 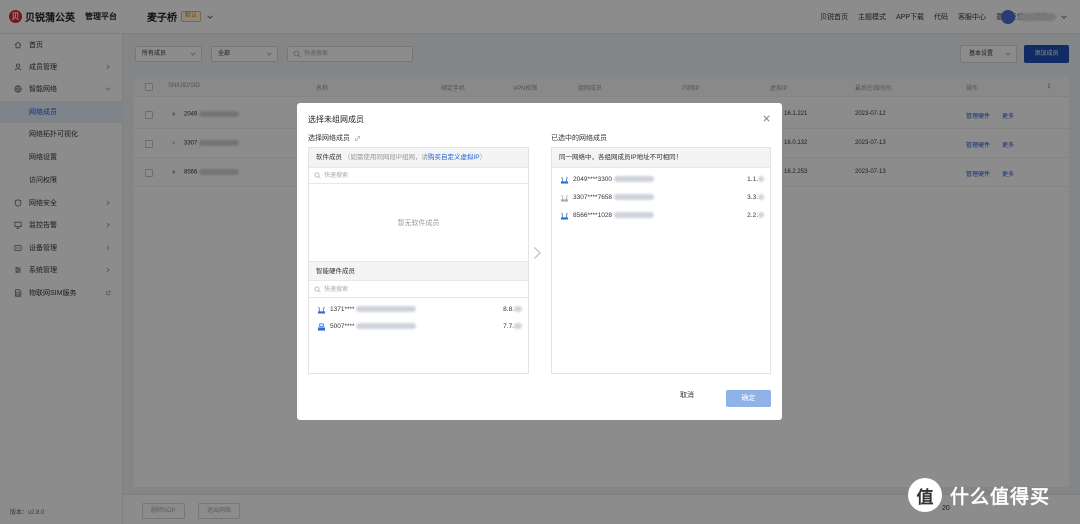 I want to click on member-ip-text: 7.7., so click(x=508, y=326).